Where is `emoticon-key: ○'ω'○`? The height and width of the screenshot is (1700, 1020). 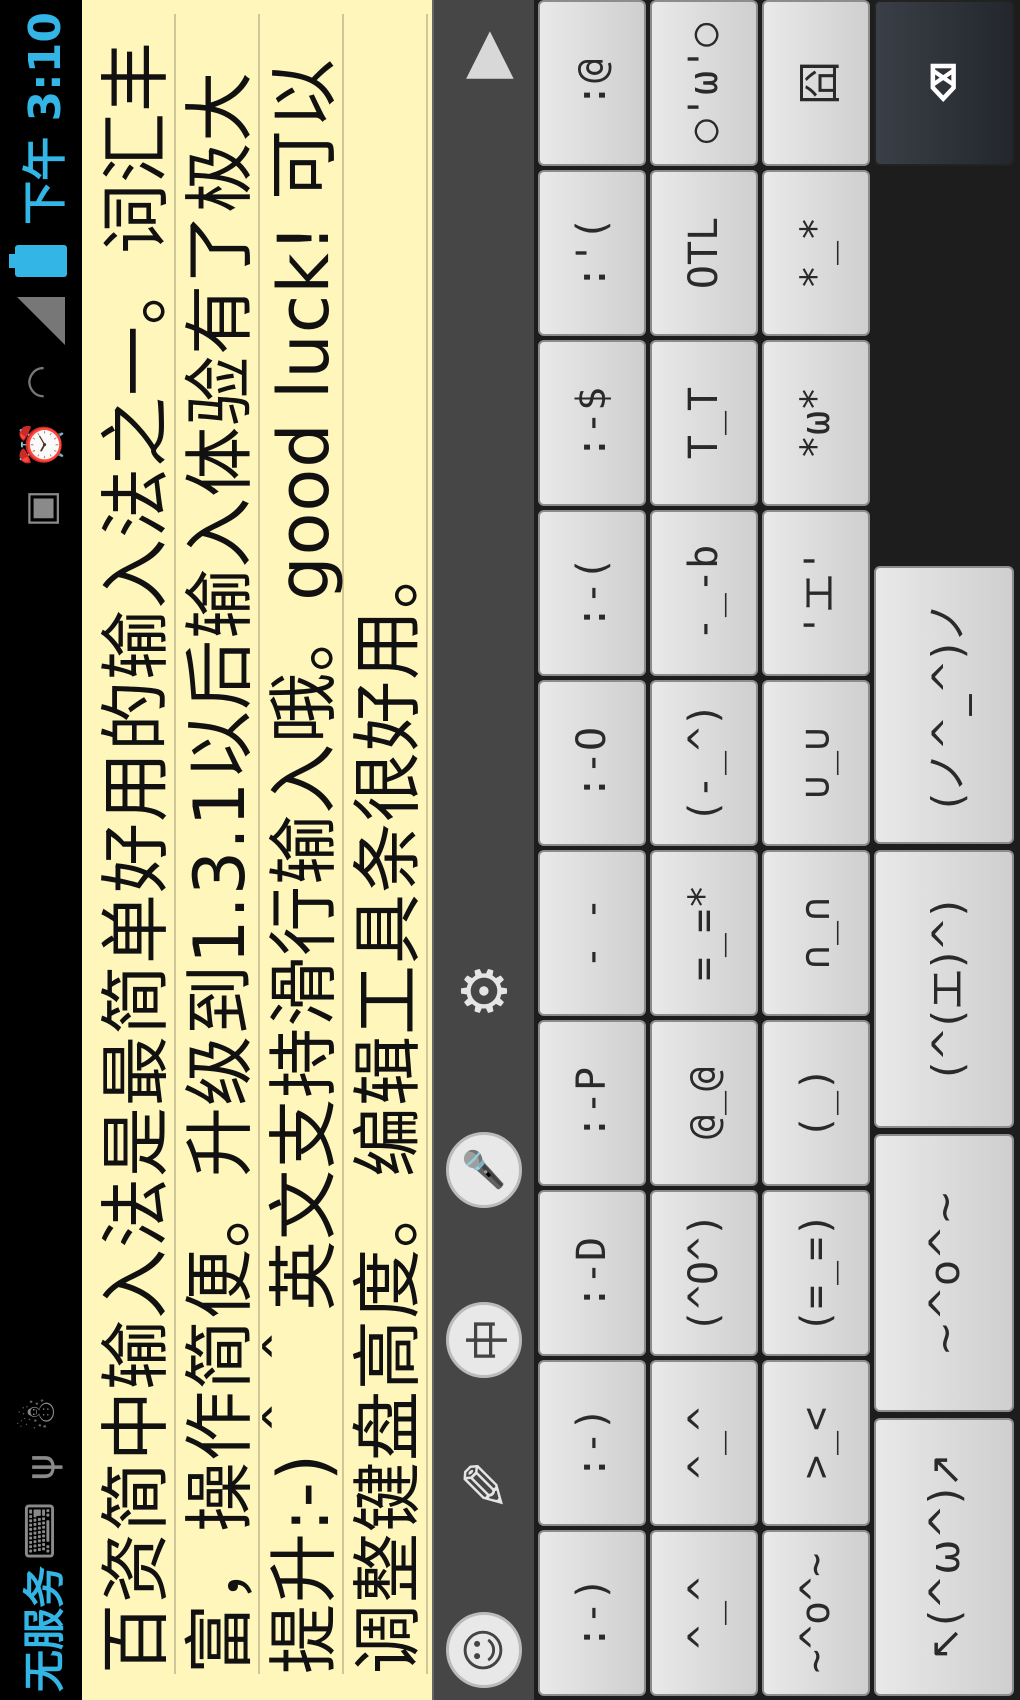 emoticon-key: ○'ω'○ is located at coordinates (704, 83).